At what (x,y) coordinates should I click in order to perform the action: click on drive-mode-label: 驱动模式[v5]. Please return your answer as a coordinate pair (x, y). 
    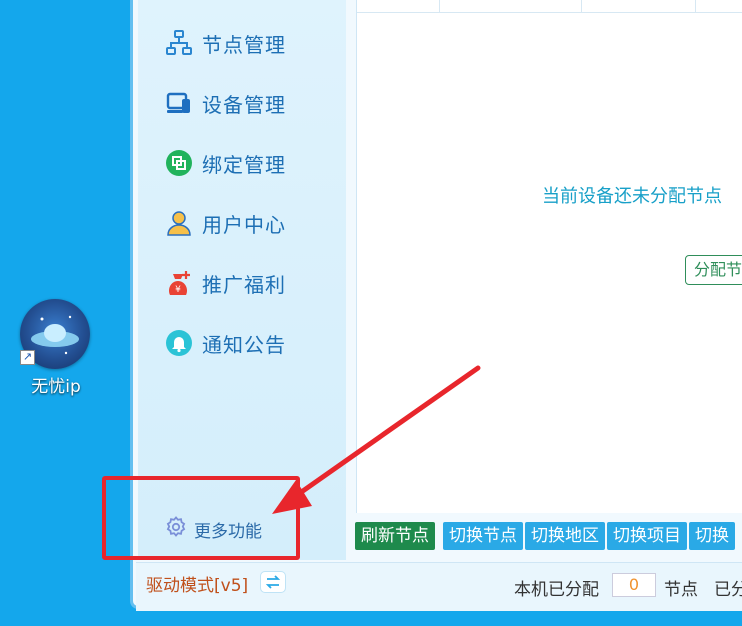
    Looking at the image, I should click on (197, 586).